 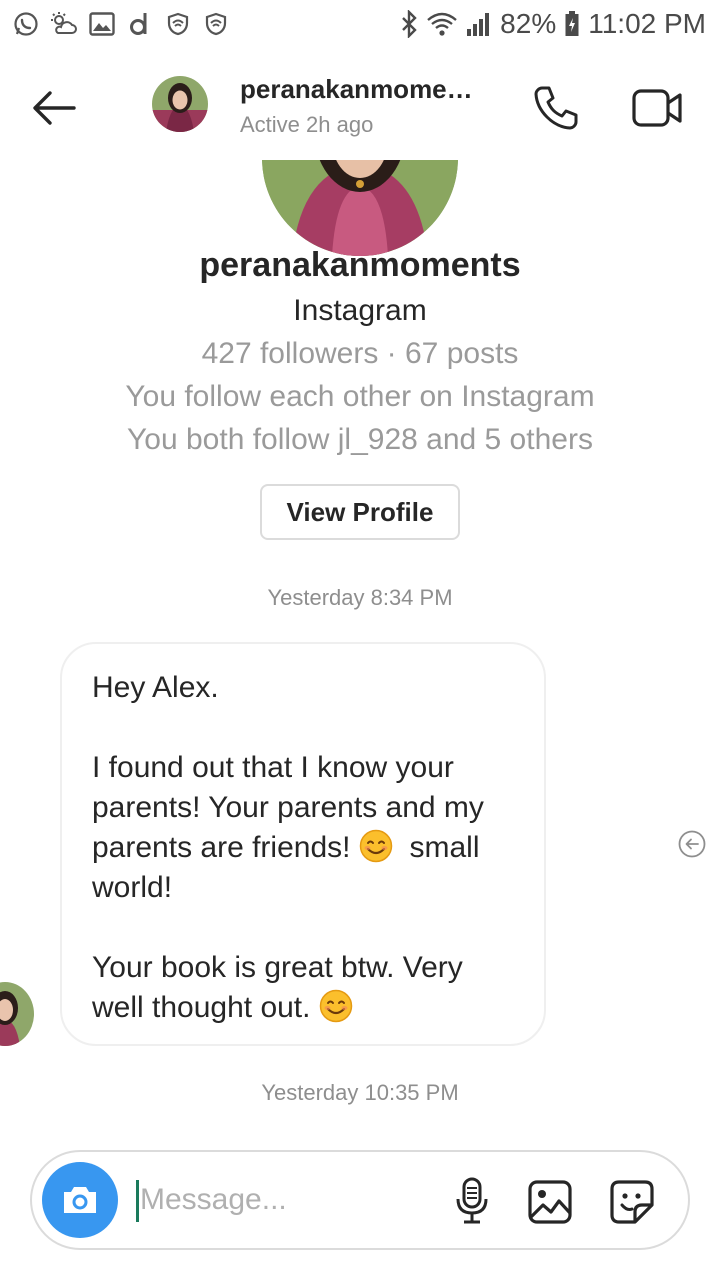 I want to click on d-app-icon, so click(x=140, y=24).